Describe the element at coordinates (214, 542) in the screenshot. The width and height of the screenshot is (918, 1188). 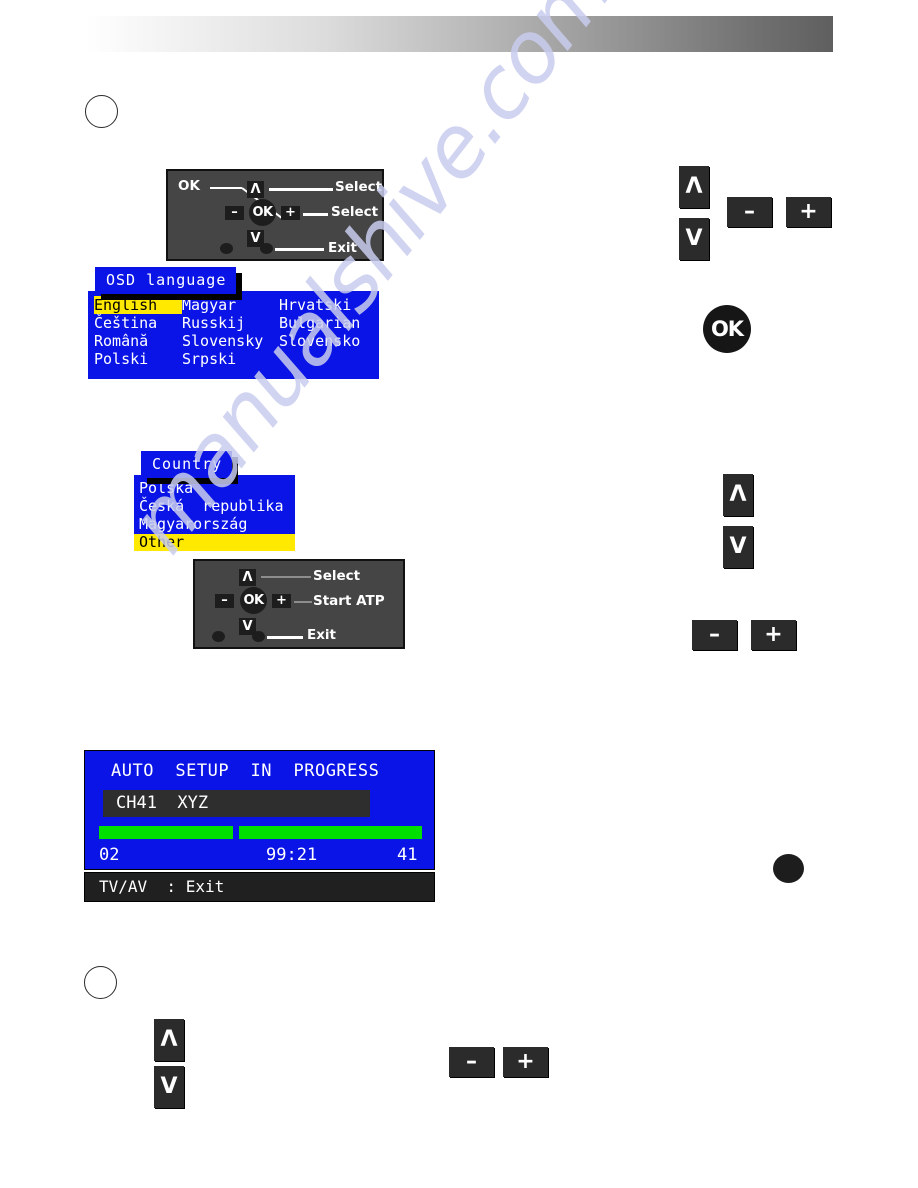
I see `country-option-other: Other` at that location.